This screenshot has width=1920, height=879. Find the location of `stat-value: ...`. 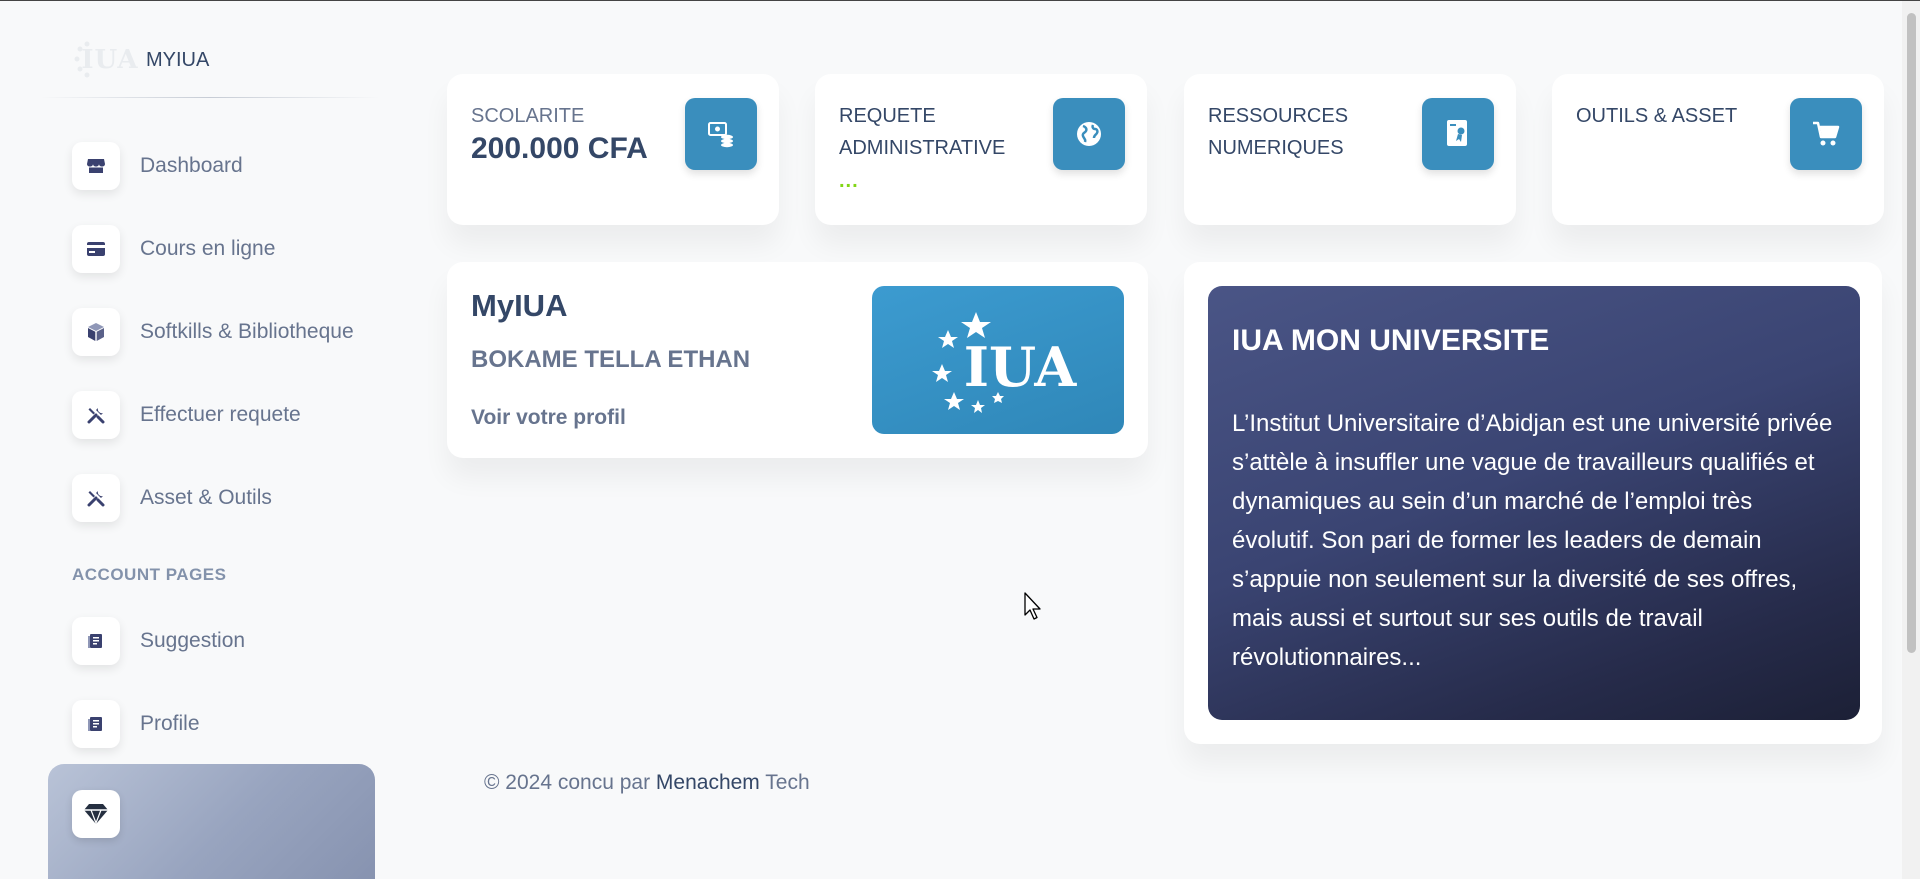

stat-value: ... is located at coordinates (849, 181).